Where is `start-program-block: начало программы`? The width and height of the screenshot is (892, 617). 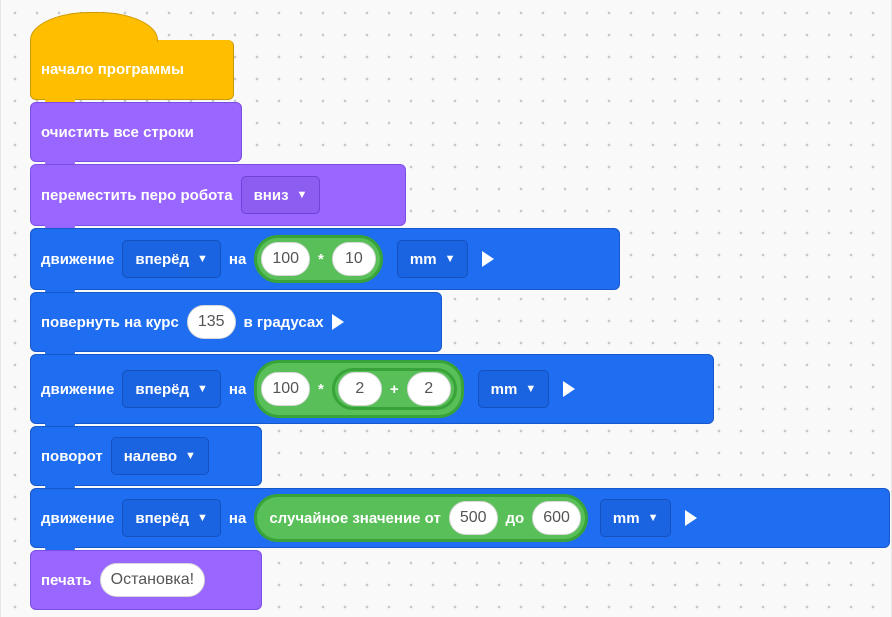 start-program-block: начало программы is located at coordinates (132, 59).